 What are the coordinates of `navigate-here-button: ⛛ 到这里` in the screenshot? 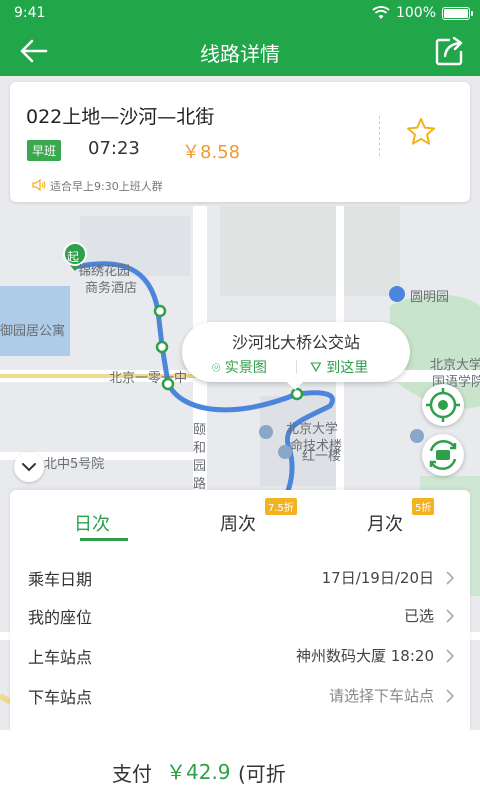 It's located at (339, 367).